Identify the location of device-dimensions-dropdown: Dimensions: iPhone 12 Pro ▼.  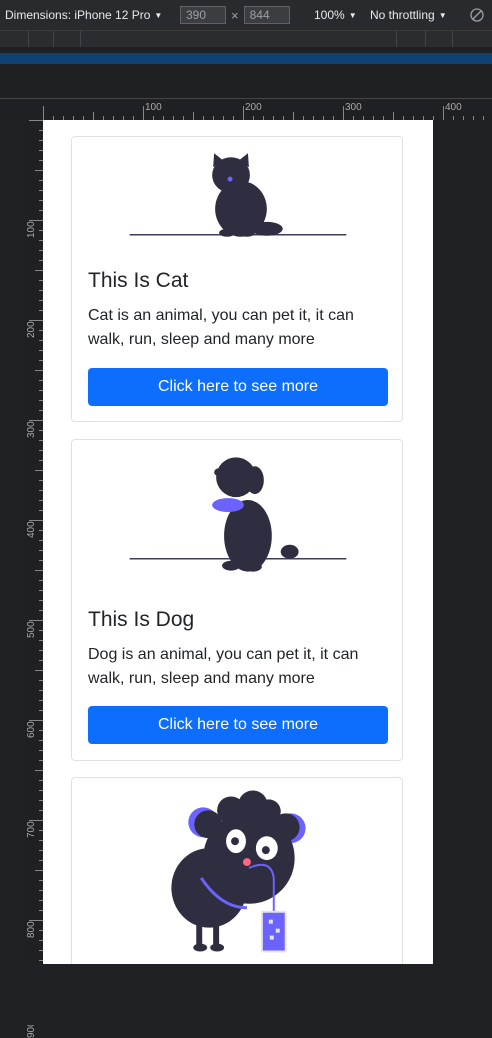
(83, 15).